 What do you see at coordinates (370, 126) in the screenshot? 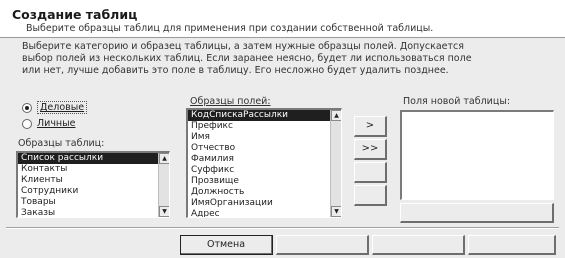
I see `add-field-button: >` at bounding box center [370, 126].